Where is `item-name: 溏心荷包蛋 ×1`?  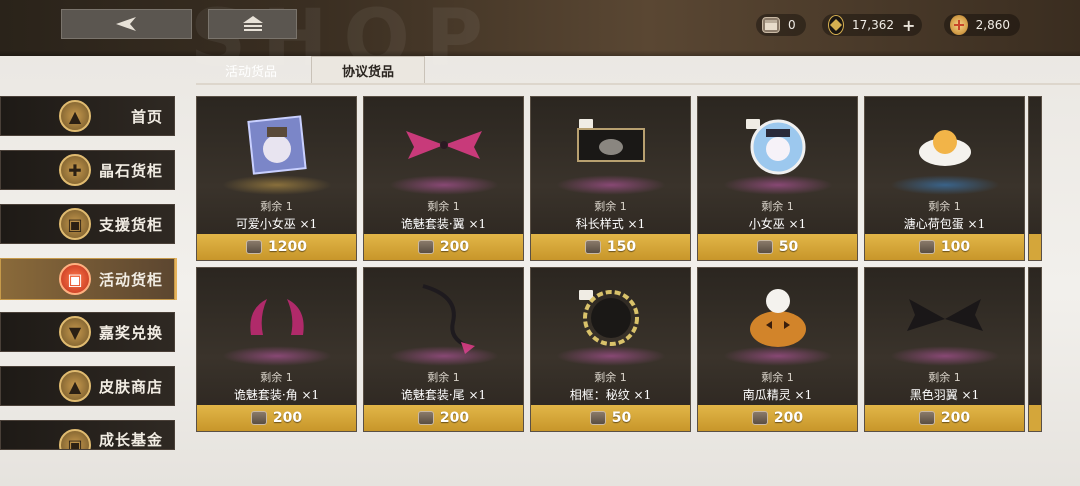 item-name: 溏心荷包蛋 ×1 is located at coordinates (944, 224).